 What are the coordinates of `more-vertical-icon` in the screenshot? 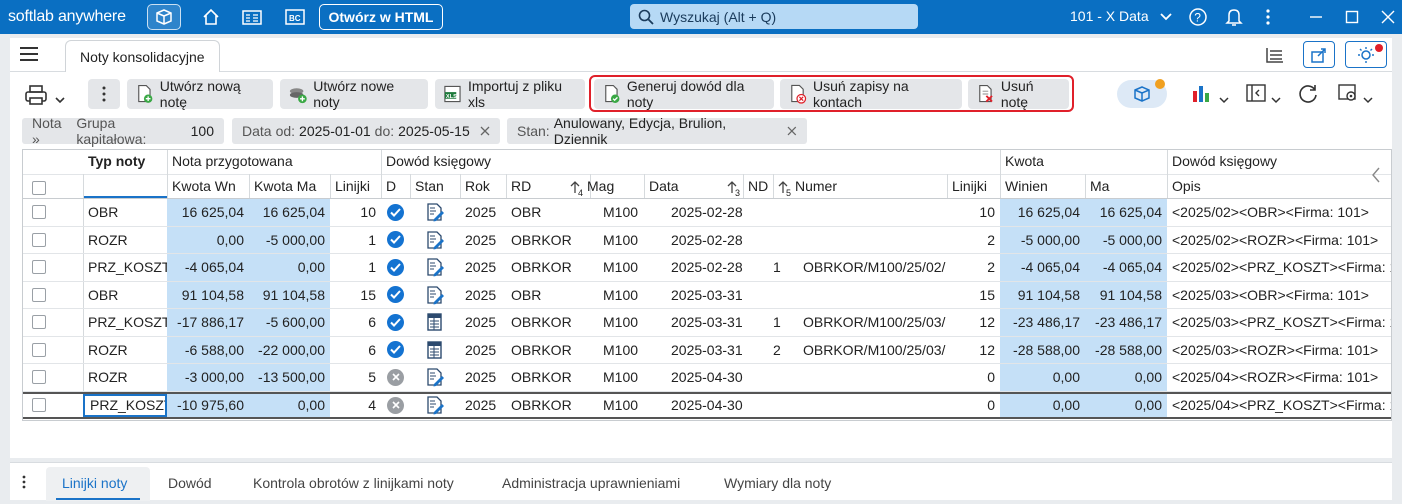 It's located at (24, 483).